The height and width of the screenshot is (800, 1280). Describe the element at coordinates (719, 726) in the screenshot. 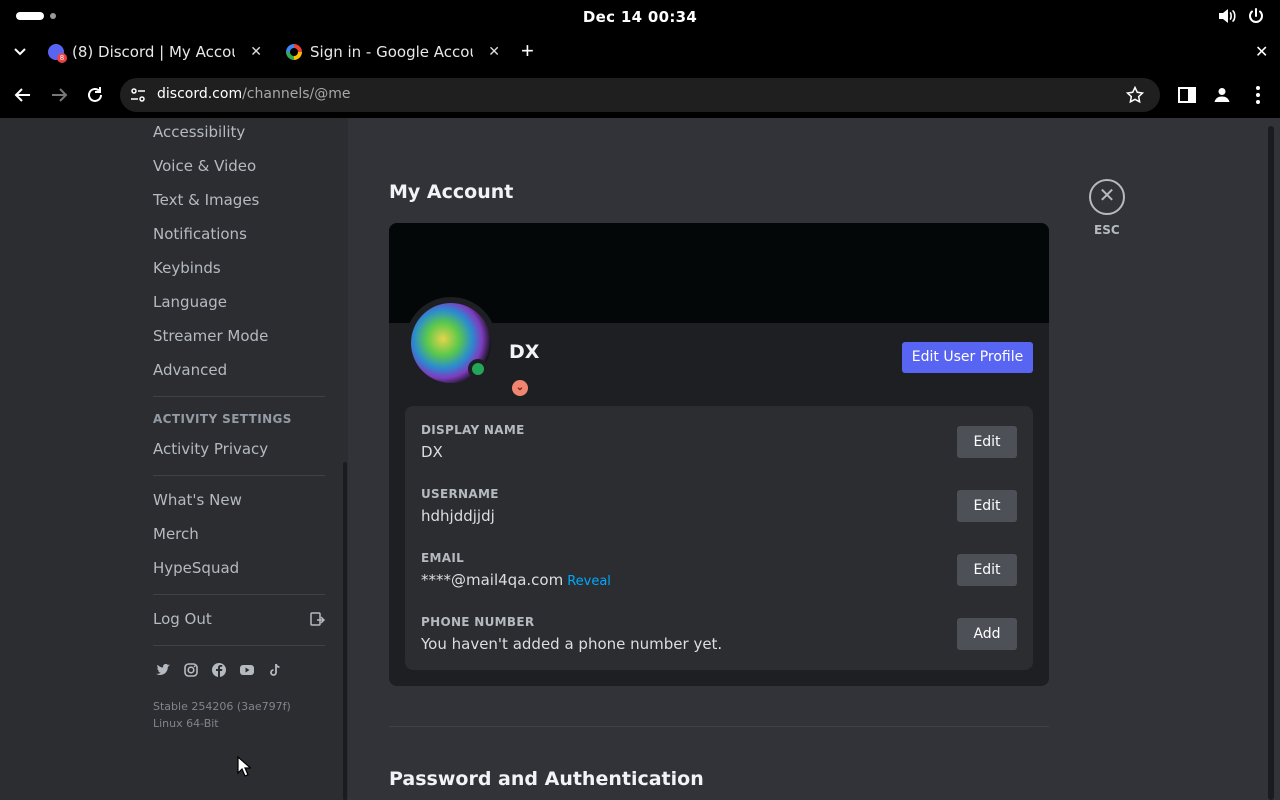

I see `section-divider` at that location.